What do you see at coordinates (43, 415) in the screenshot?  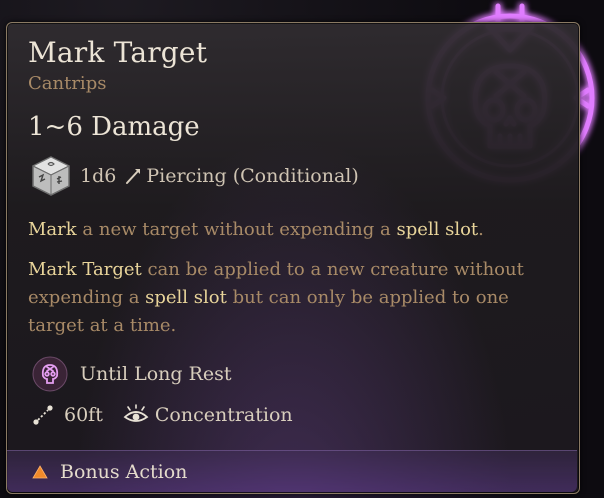 I see `range-icon` at bounding box center [43, 415].